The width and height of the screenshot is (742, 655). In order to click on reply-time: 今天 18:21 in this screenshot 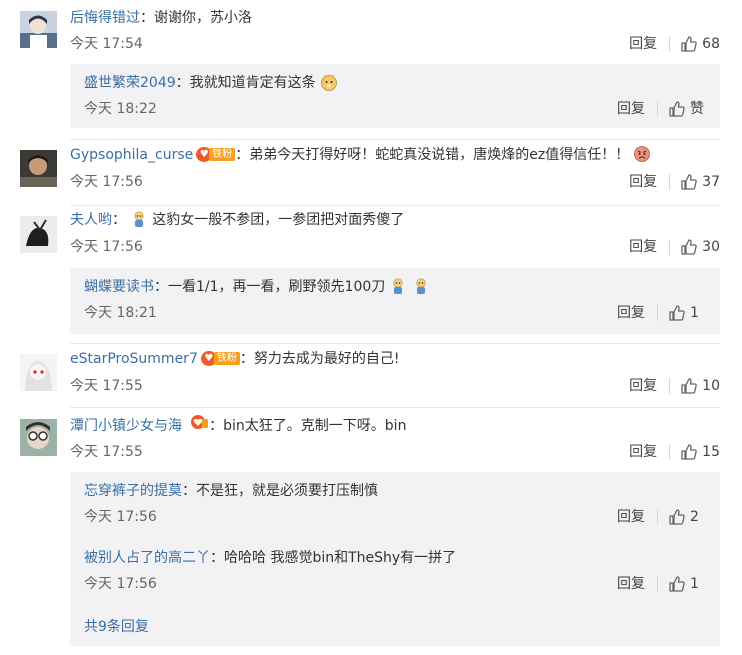, I will do `click(120, 313)`.